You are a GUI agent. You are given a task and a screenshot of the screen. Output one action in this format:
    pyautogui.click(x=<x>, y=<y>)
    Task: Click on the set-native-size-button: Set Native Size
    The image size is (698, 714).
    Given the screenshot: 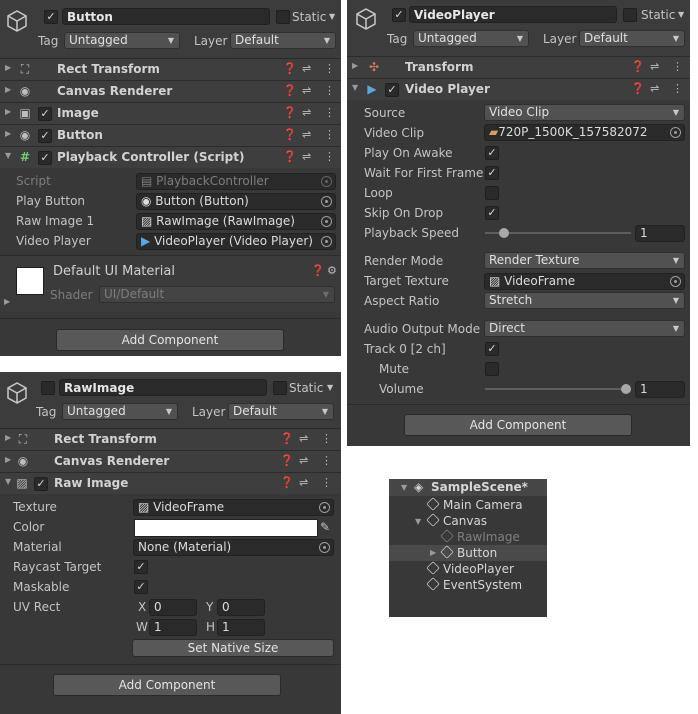 What is the action you would take?
    pyautogui.click(x=233, y=648)
    